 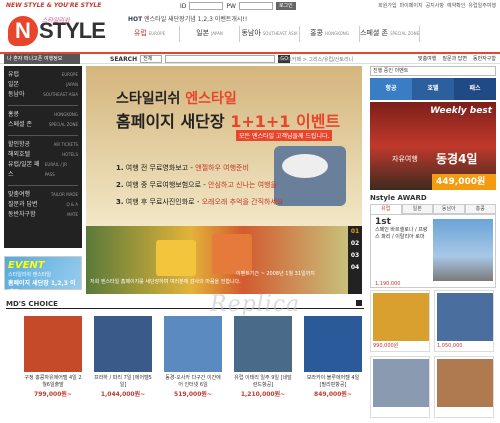 What do you see at coordinates (43, 276) in the screenshot?
I see `event-banner: EVENT 스타일리쉬 엔스타일 홈페이지 새단장 1,2,3 이벤트` at bounding box center [43, 276].